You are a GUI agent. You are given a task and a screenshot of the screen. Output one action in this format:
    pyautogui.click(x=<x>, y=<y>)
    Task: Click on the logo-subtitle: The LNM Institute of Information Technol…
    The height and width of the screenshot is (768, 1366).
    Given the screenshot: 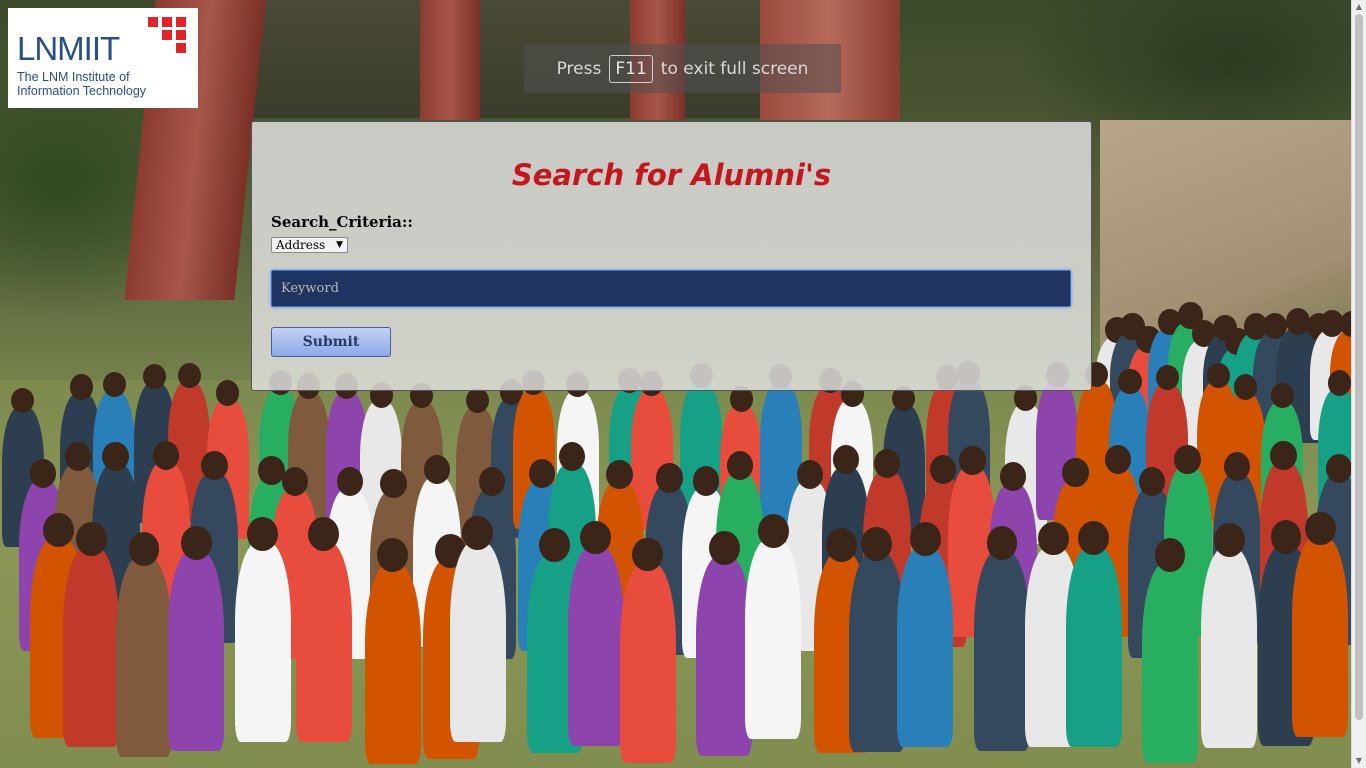 What is the action you would take?
    pyautogui.click(x=81, y=84)
    